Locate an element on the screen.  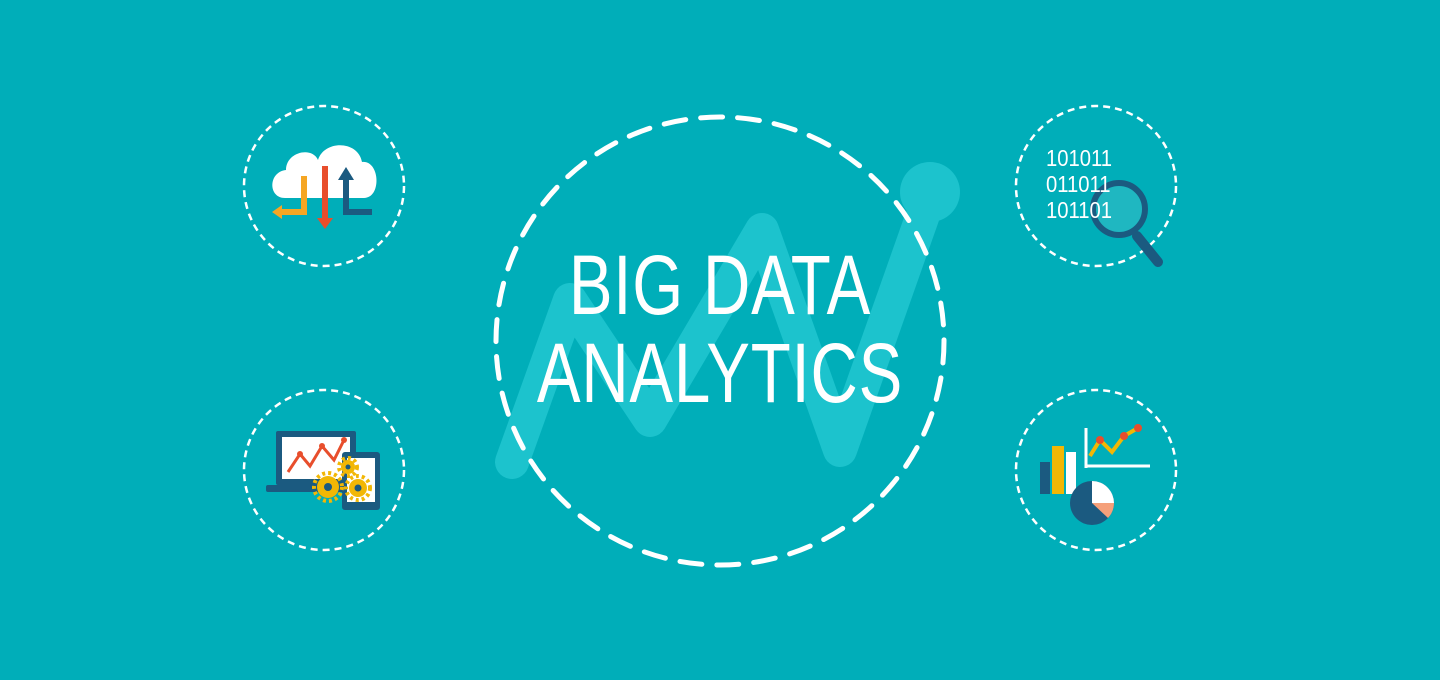
cloud-transfer-icon is located at coordinates (324, 187).